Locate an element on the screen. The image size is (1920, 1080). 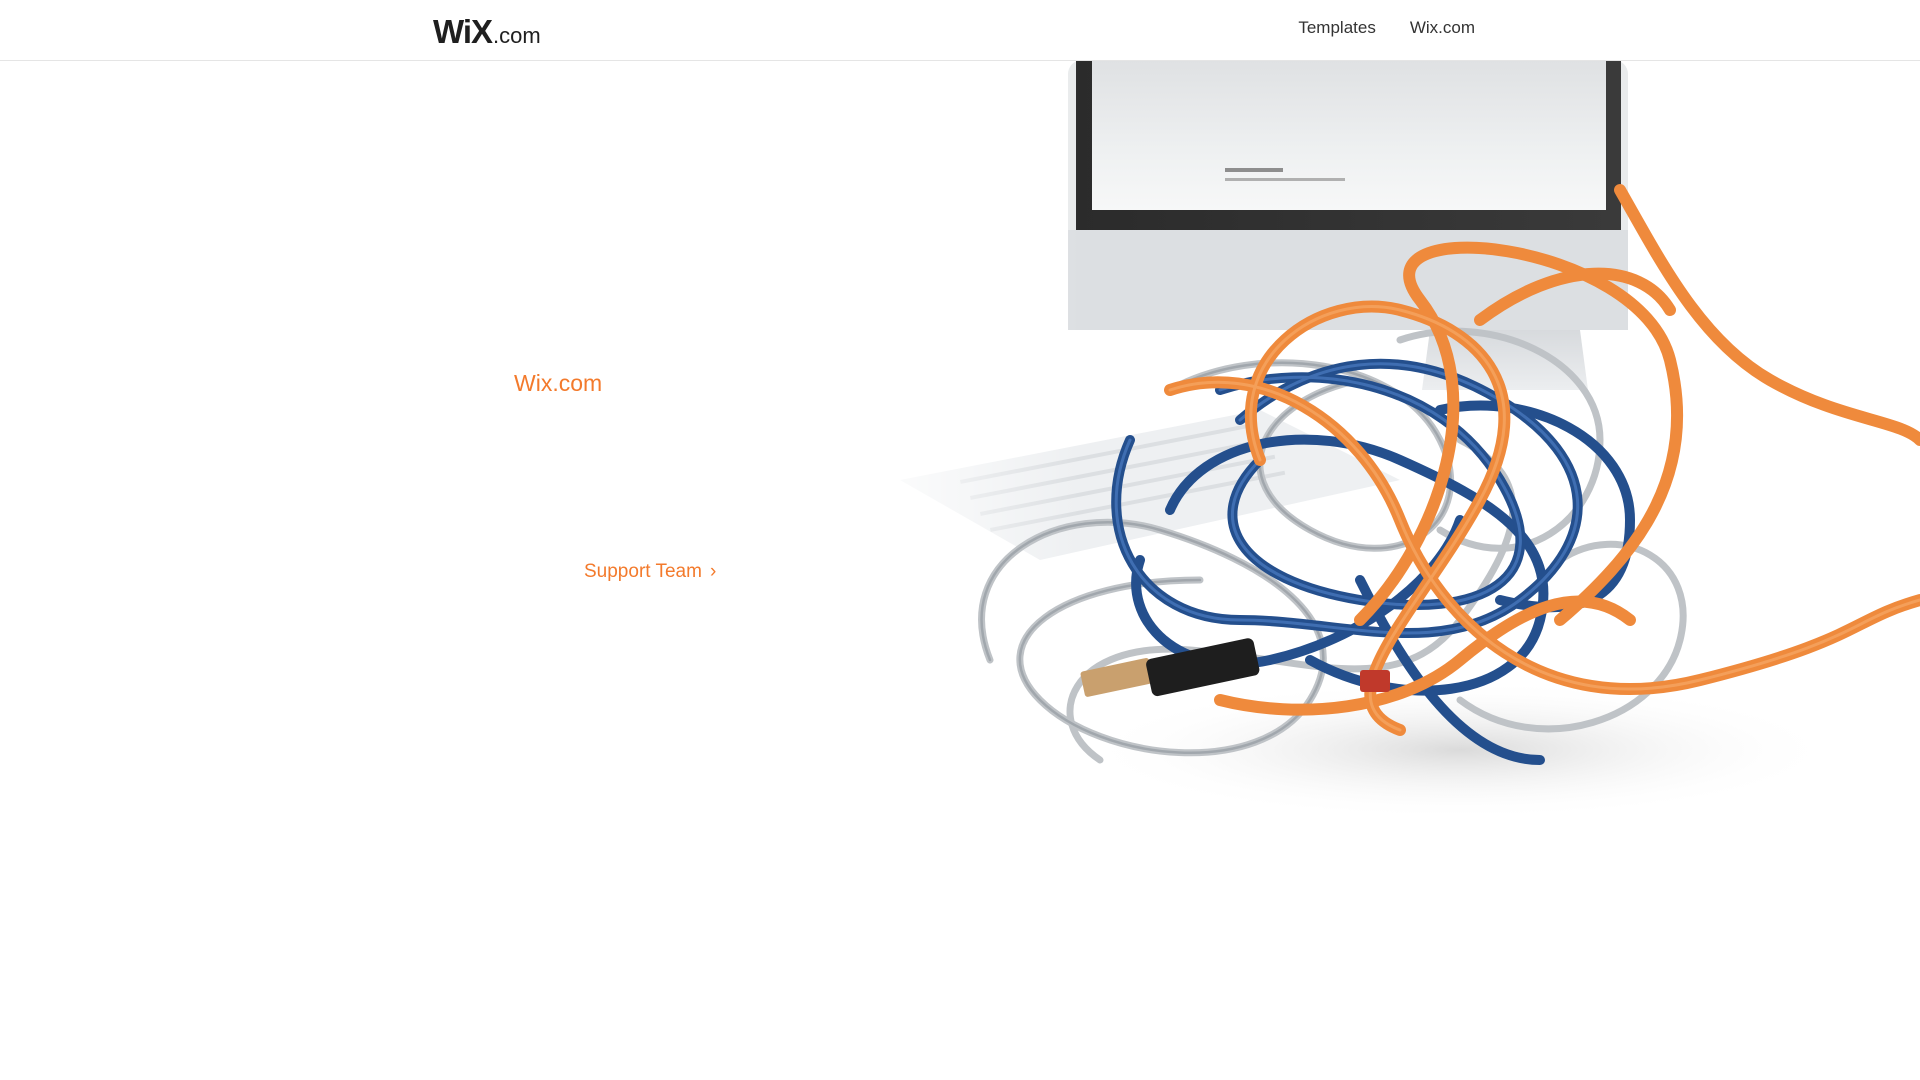
logo-suffix: .com is located at coordinates (517, 35).